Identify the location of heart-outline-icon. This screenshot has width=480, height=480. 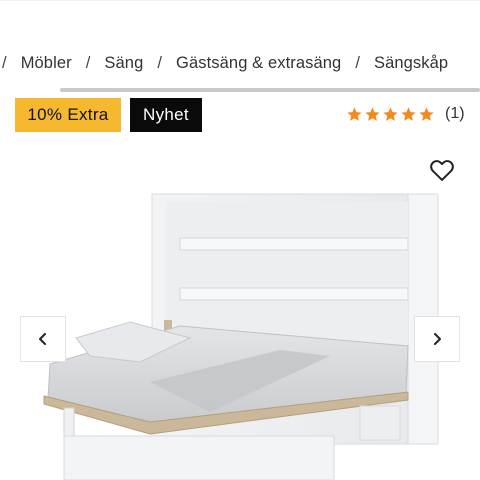
(442, 170).